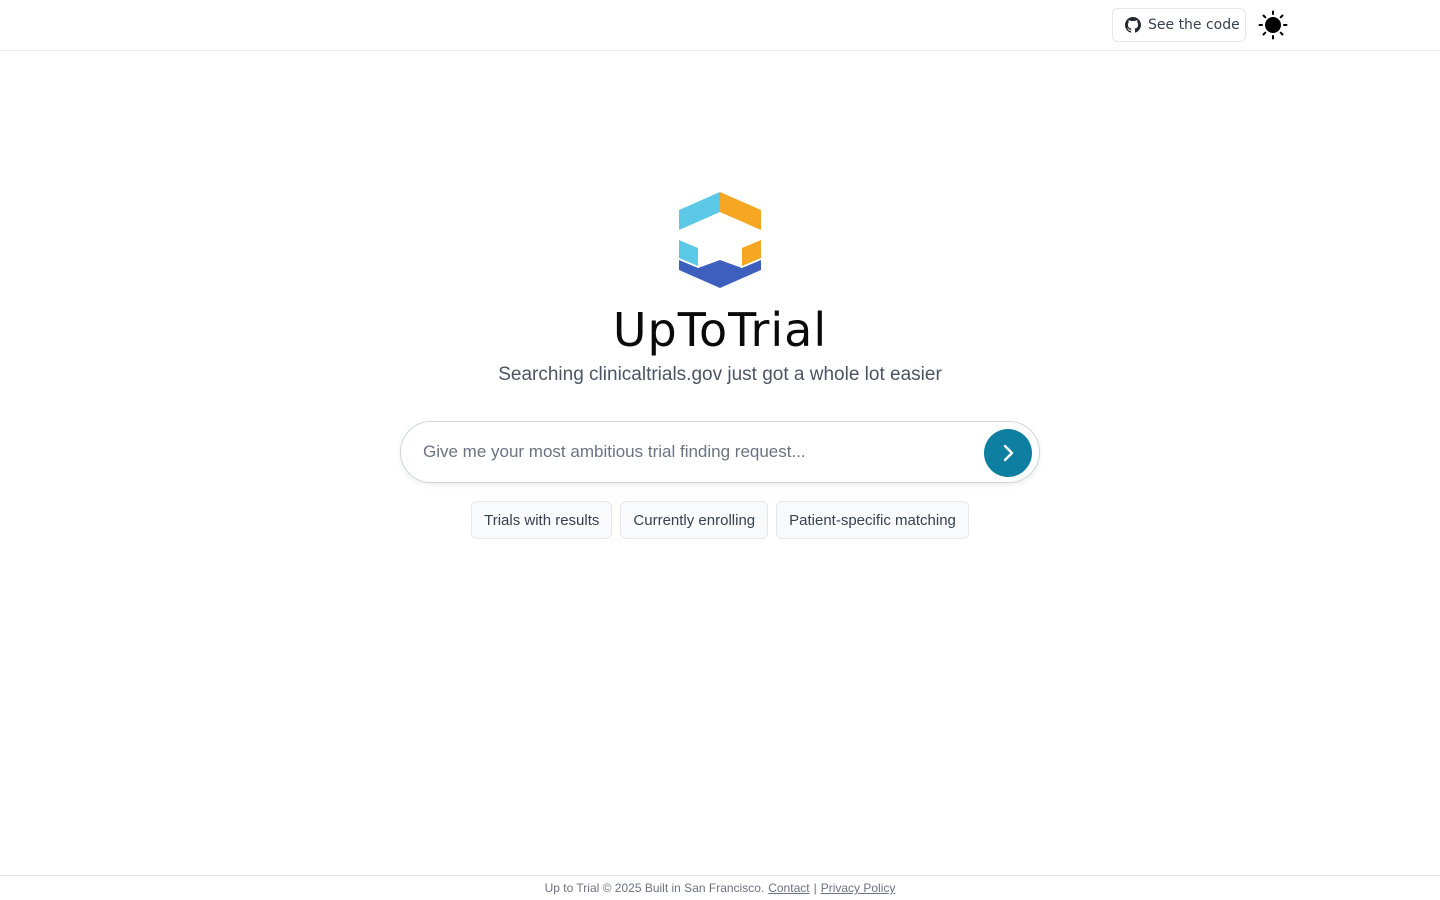 The width and height of the screenshot is (1440, 900). Describe the element at coordinates (858, 888) in the screenshot. I see `privacy-policy-link: Privacy Policy` at that location.